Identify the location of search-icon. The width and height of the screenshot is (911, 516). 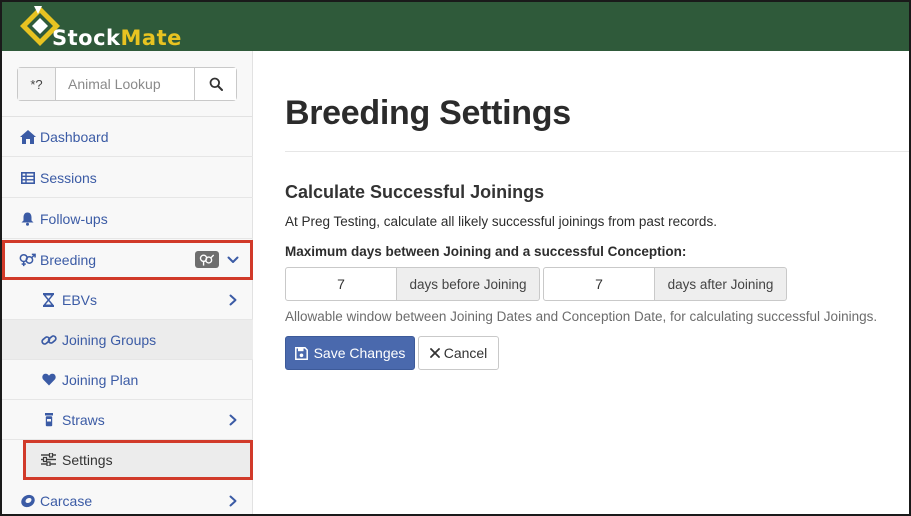
(216, 84).